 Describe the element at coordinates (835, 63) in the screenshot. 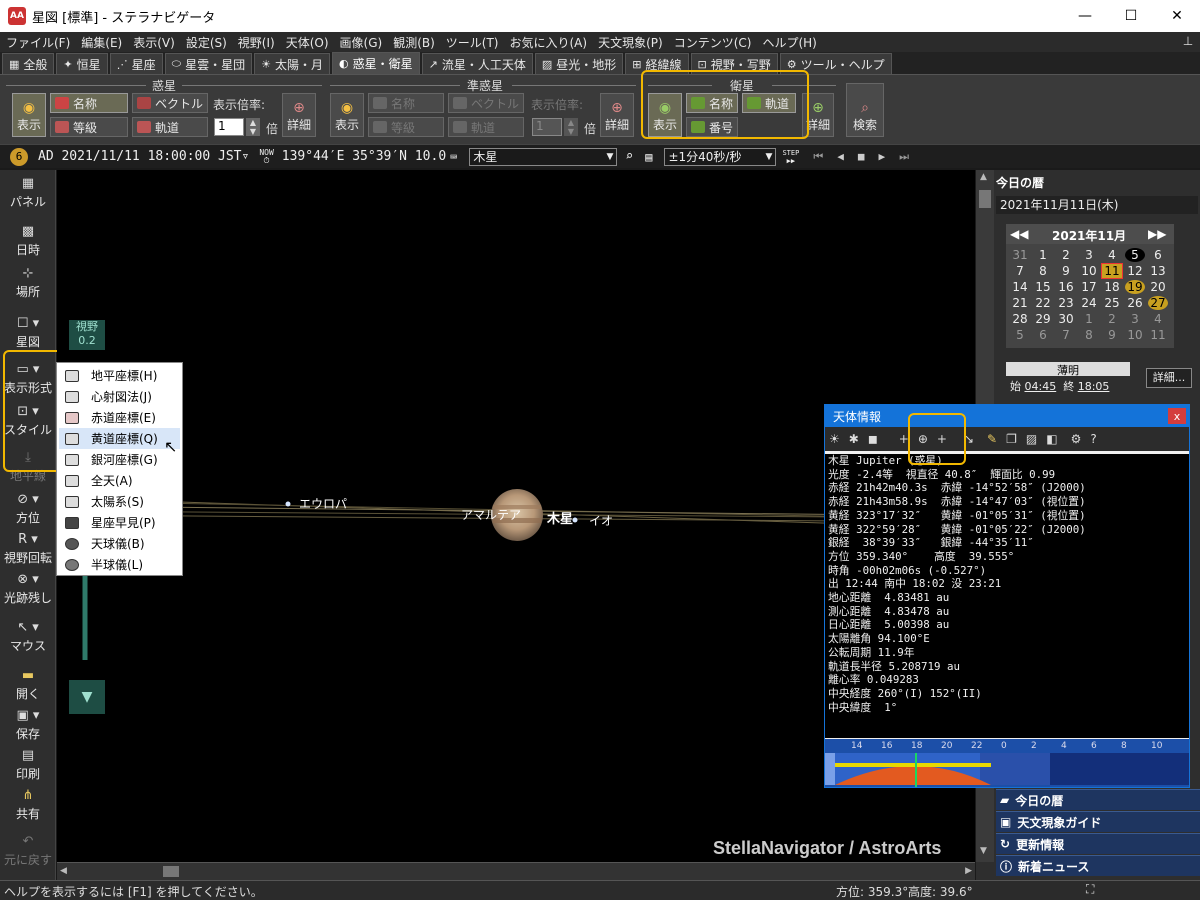

I see `tab-tools-help: ⚙ ツール・ヘルプ` at that location.